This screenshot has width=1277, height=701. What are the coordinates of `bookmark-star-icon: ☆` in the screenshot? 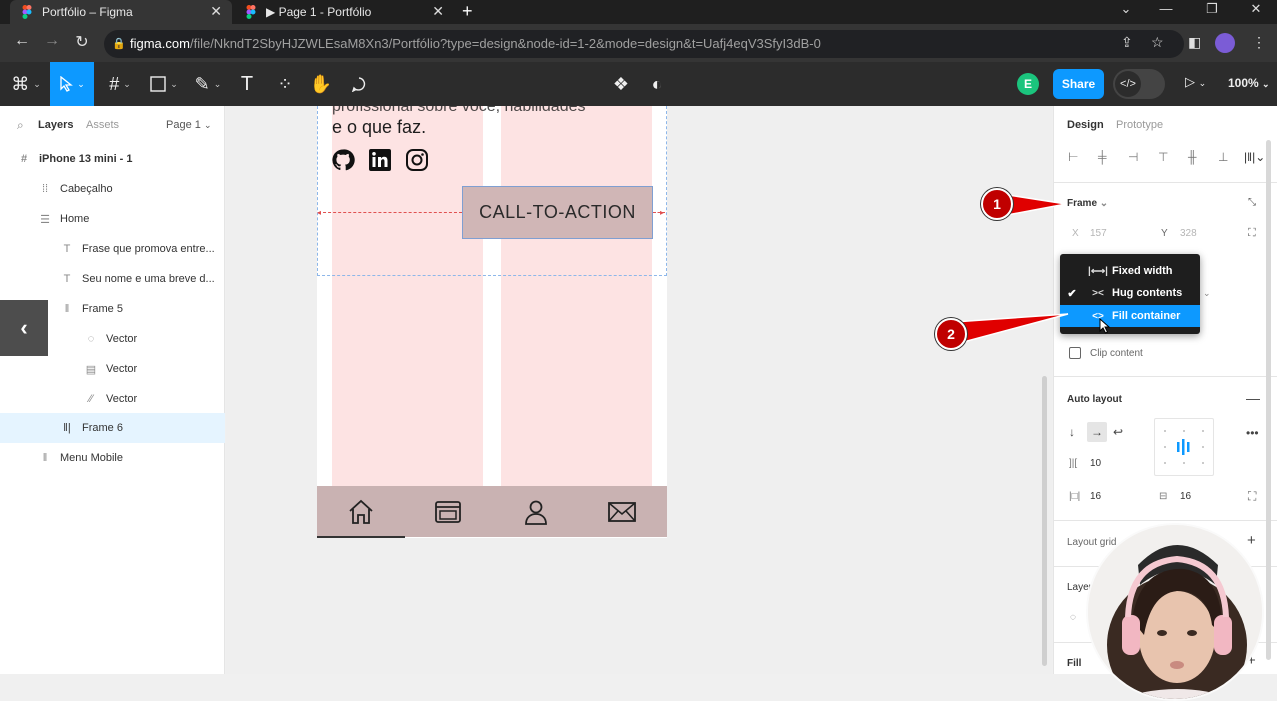 It's located at (1157, 42).